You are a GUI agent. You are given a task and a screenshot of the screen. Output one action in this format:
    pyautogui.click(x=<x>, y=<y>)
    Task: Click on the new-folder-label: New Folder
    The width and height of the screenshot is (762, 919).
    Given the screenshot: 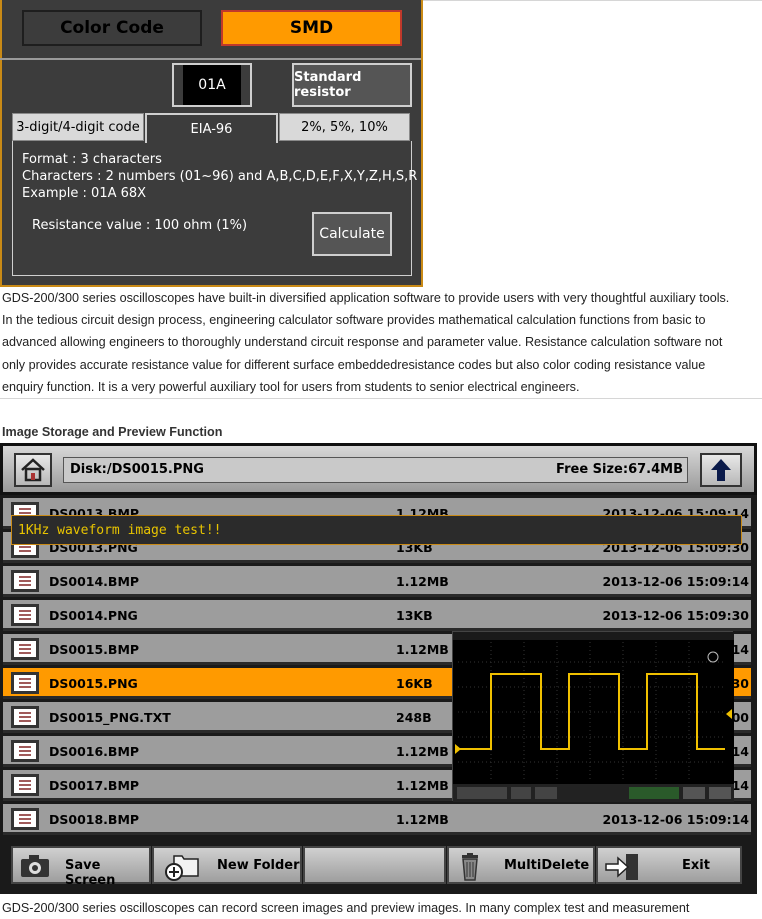 What is the action you would take?
    pyautogui.click(x=258, y=865)
    